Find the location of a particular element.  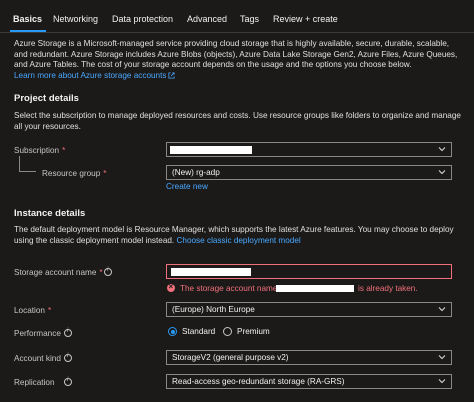

tree-connector is located at coordinates (27, 164).